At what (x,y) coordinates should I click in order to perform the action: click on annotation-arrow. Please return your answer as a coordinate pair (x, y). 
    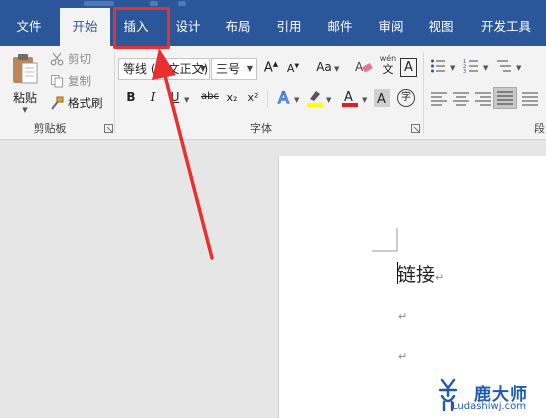
    Looking at the image, I should click on (183, 154).